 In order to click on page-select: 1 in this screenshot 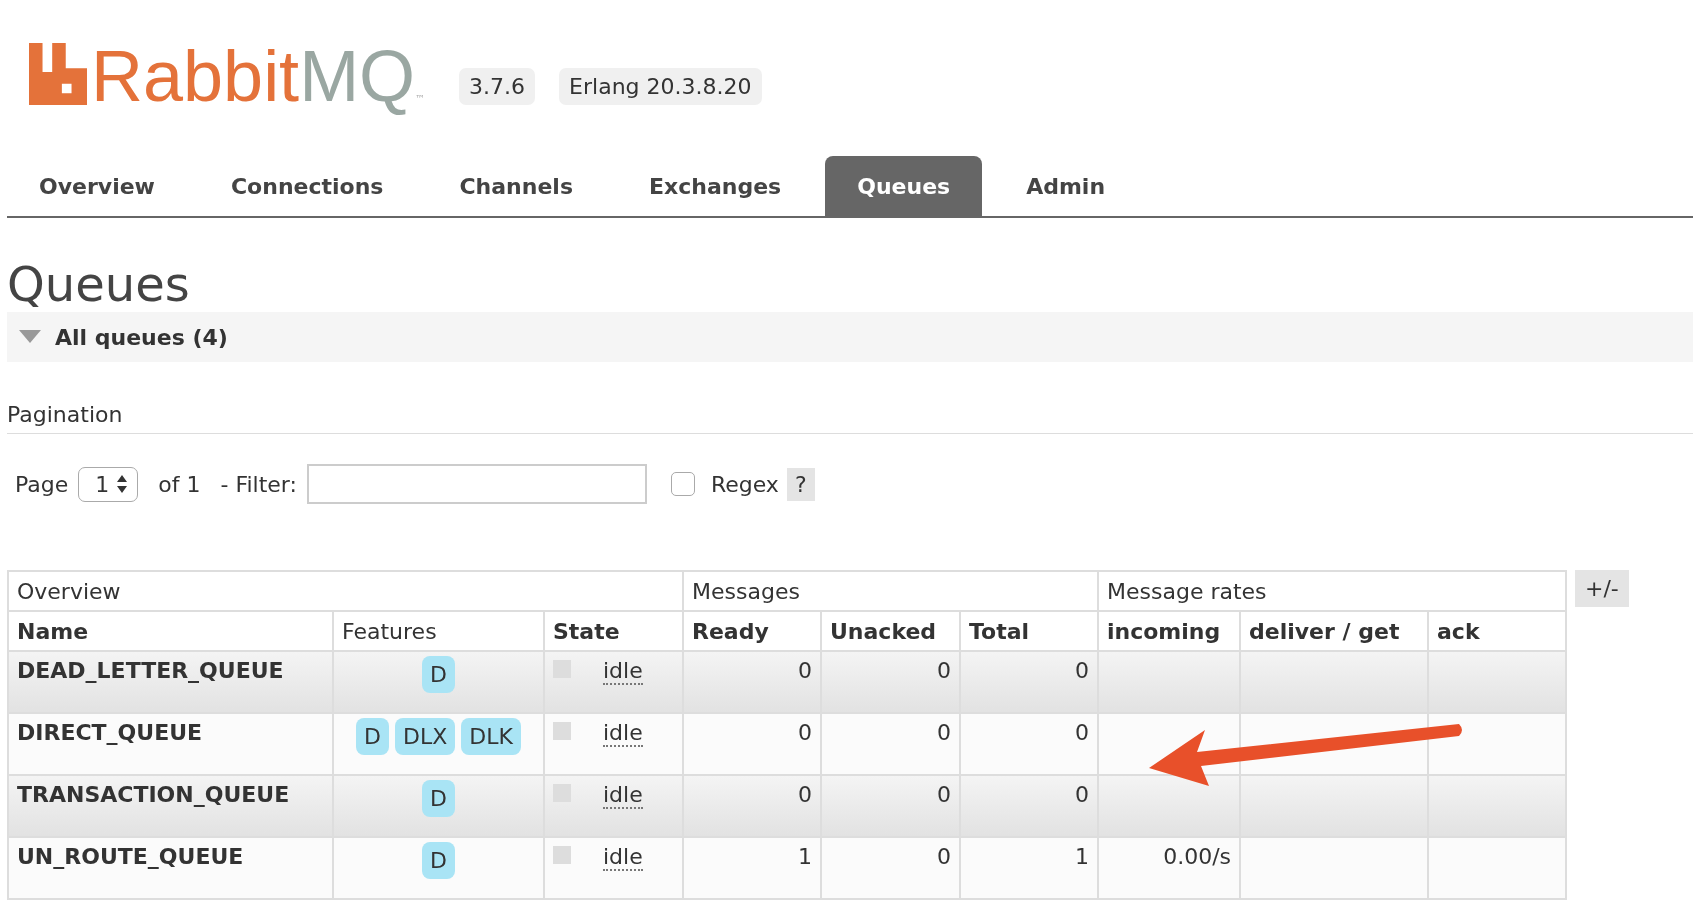, I will do `click(108, 484)`.